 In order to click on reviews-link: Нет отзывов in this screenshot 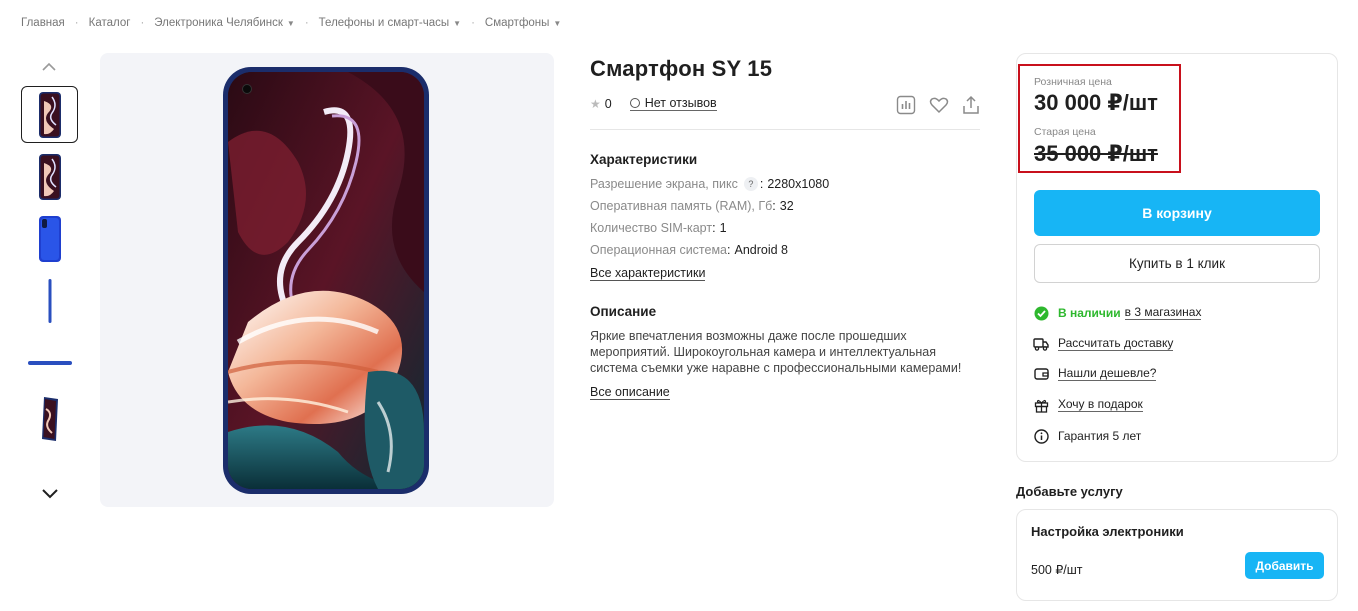, I will do `click(673, 103)`.